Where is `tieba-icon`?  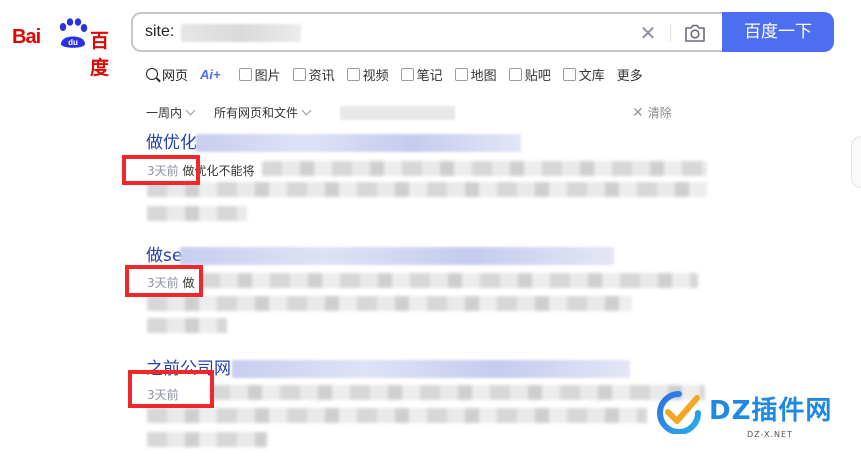 tieba-icon is located at coordinates (515, 74).